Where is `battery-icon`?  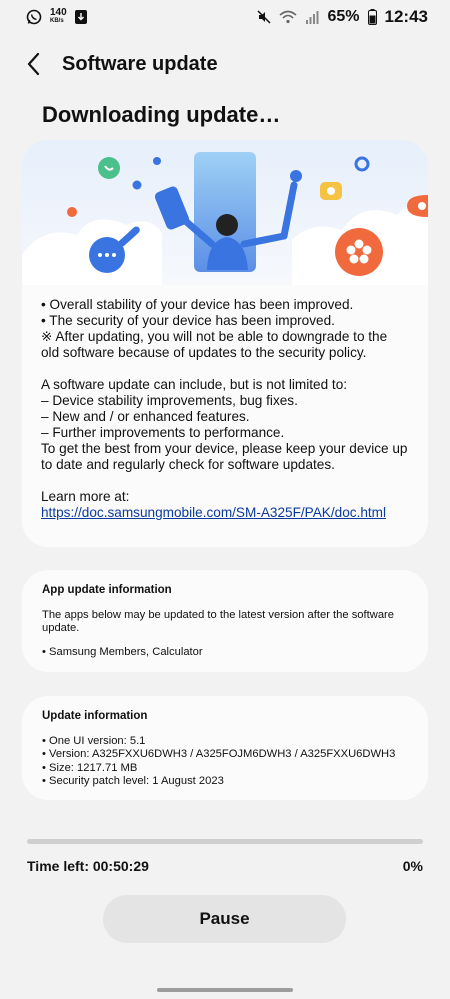 battery-icon is located at coordinates (372, 17).